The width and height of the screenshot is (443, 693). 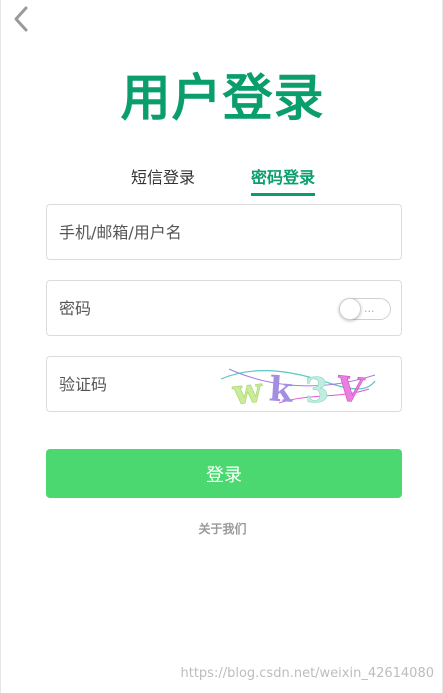 I want to click on captcha-char-4: V, so click(x=350, y=388).